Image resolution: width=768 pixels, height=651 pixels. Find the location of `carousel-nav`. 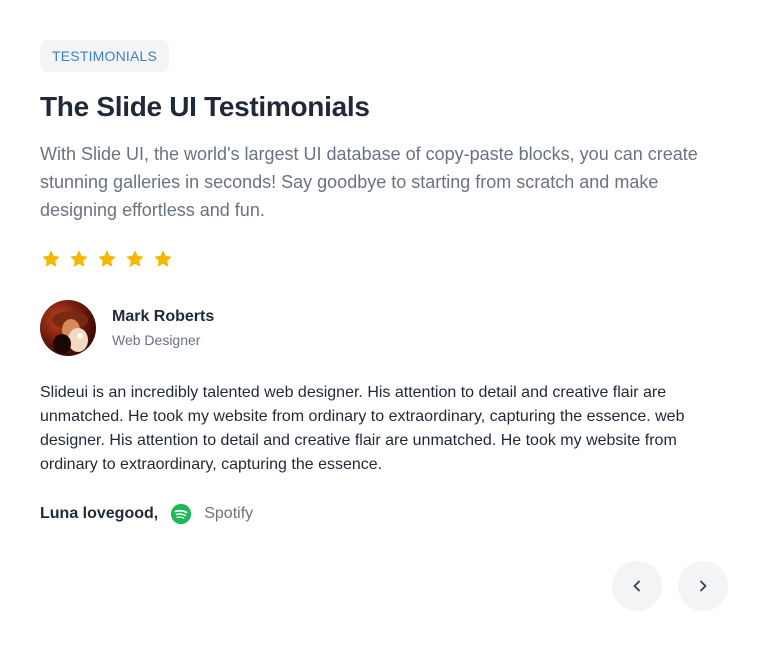

carousel-nav is located at coordinates (670, 586).